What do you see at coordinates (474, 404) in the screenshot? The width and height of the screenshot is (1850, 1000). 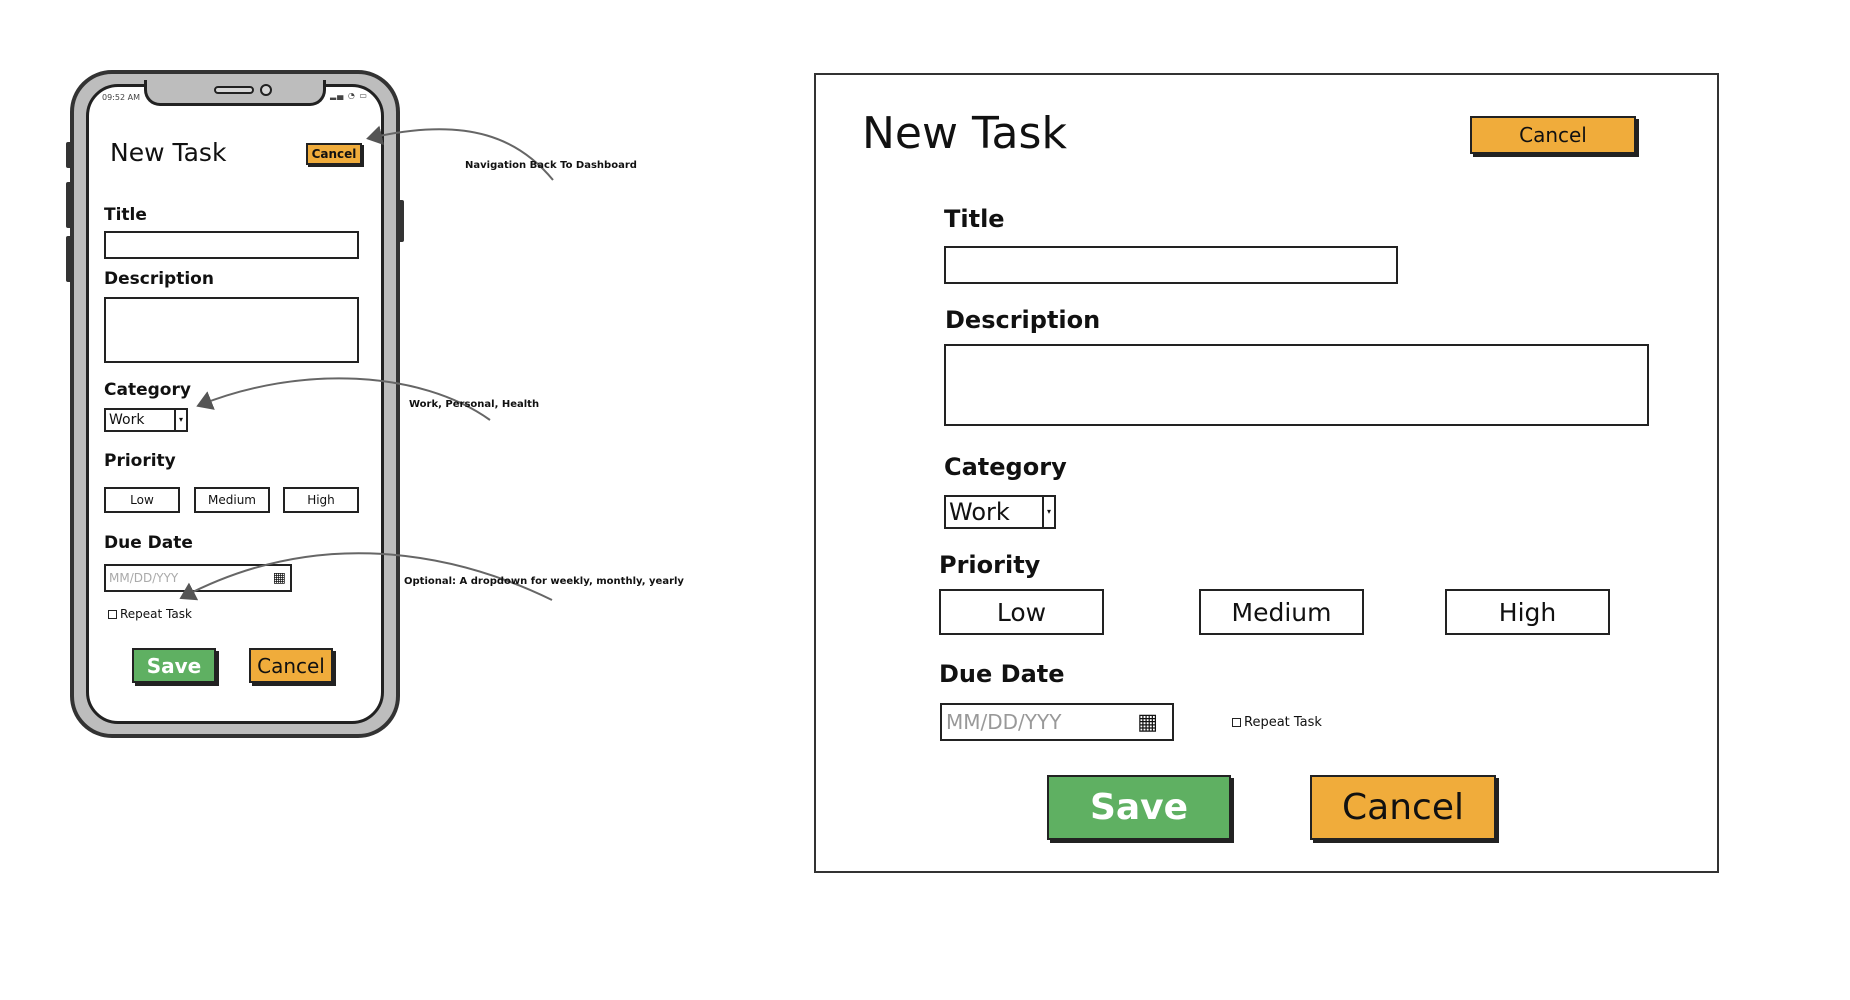 I see `annotation-category-note: Work, Personal, Health` at bounding box center [474, 404].